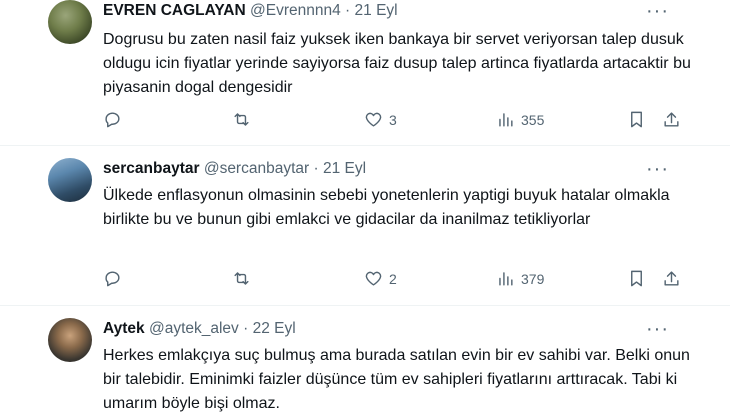 The height and width of the screenshot is (420, 730). I want to click on user-handle: @sercanbaytar, so click(256, 168).